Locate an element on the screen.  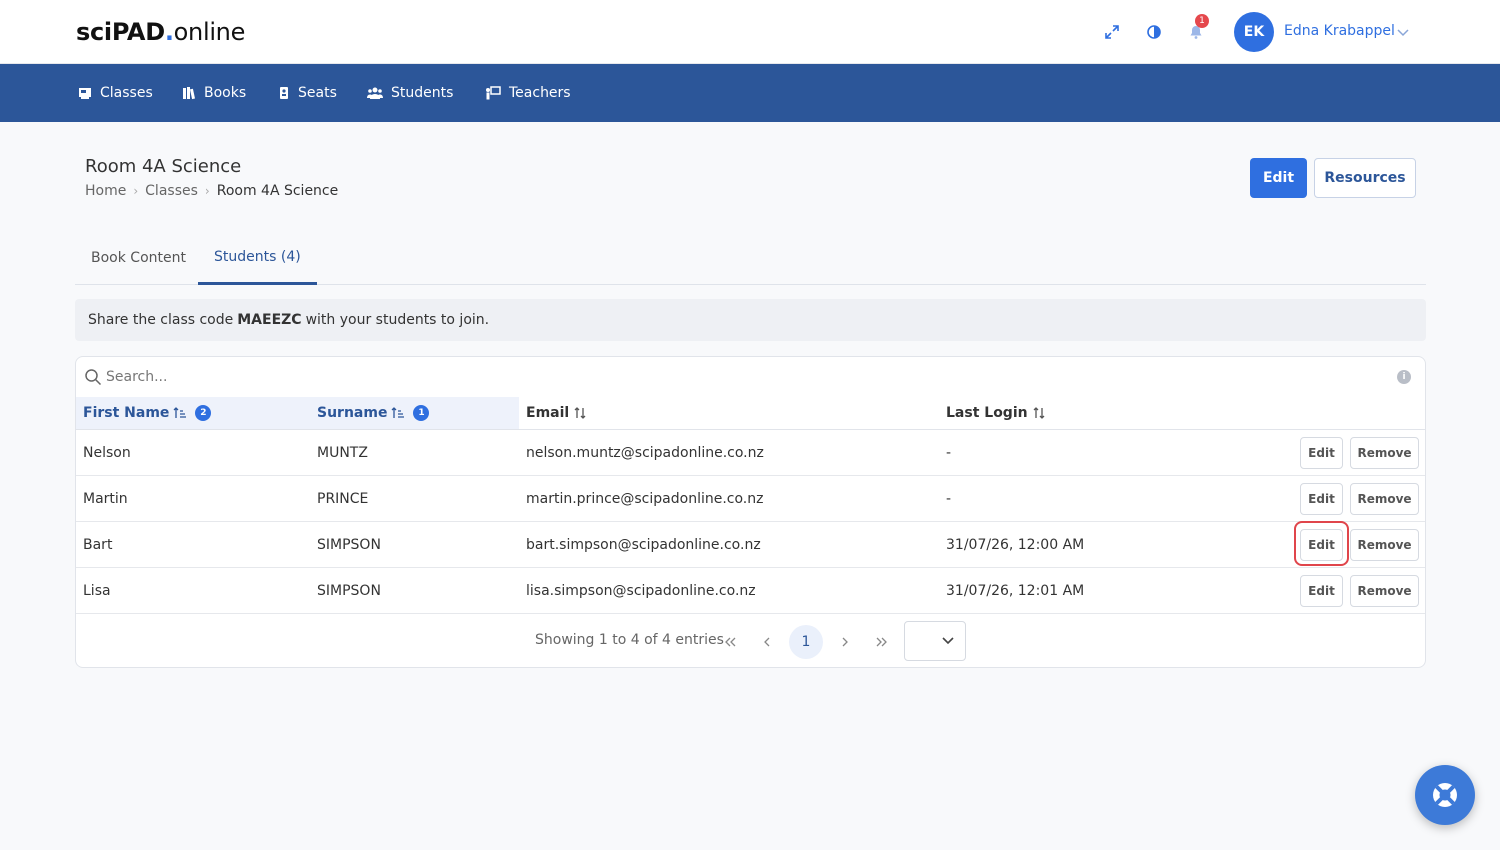
table-header: First Name 2 Surname 1 Email Last Login is located at coordinates (750, 413).